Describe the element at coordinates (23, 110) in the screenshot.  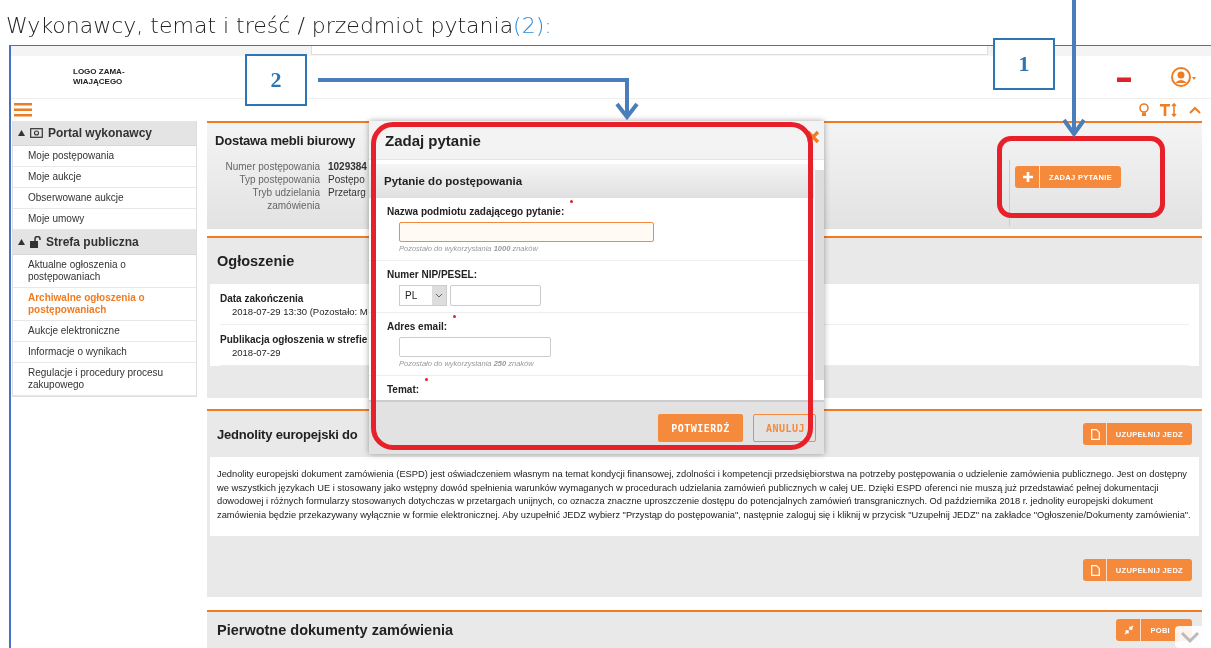
I see `menu-icon` at that location.